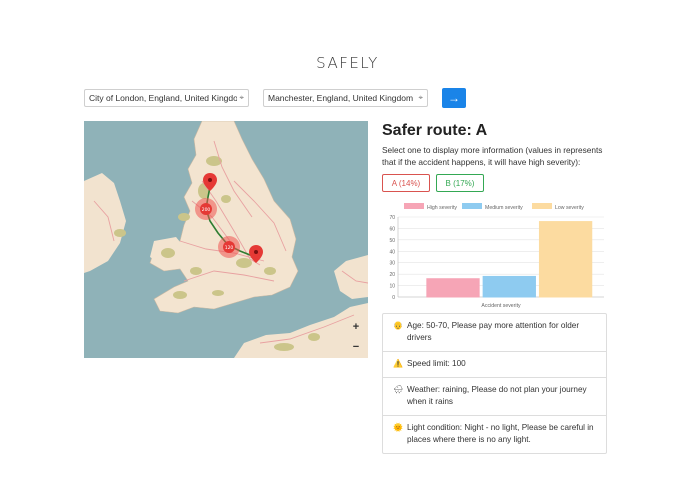 The width and height of the screenshot is (695, 494). I want to click on origin-input, so click(163, 98).